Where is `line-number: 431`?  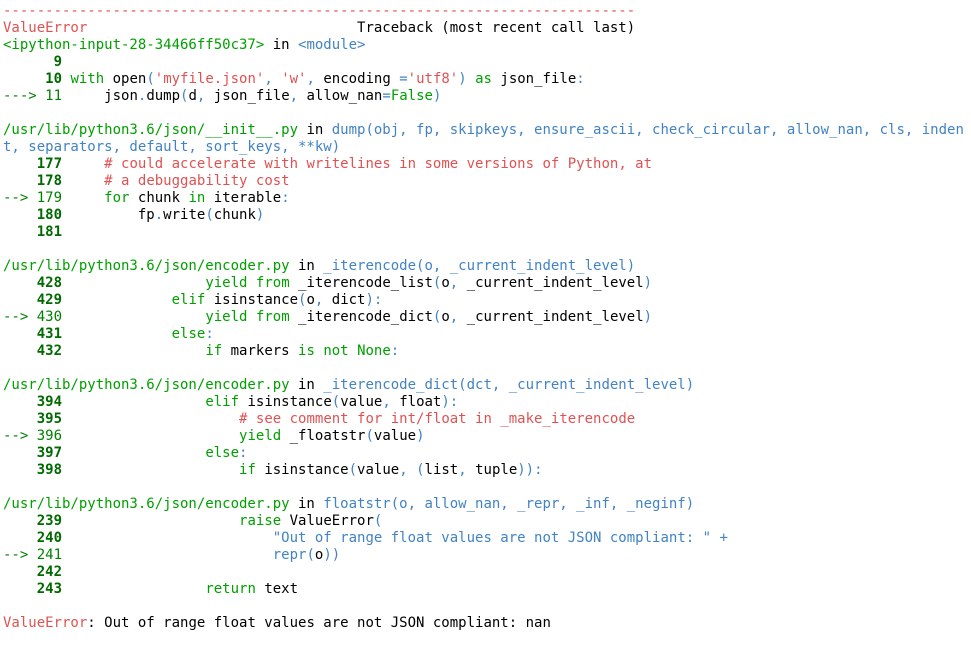 line-number: 431 is located at coordinates (33, 334).